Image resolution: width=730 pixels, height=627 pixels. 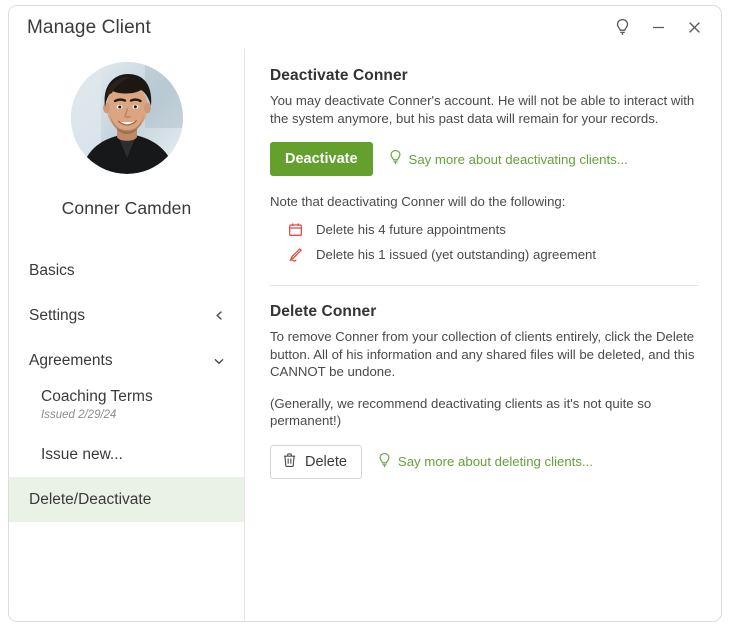 I want to click on chevron-left-icon, so click(x=219, y=315).